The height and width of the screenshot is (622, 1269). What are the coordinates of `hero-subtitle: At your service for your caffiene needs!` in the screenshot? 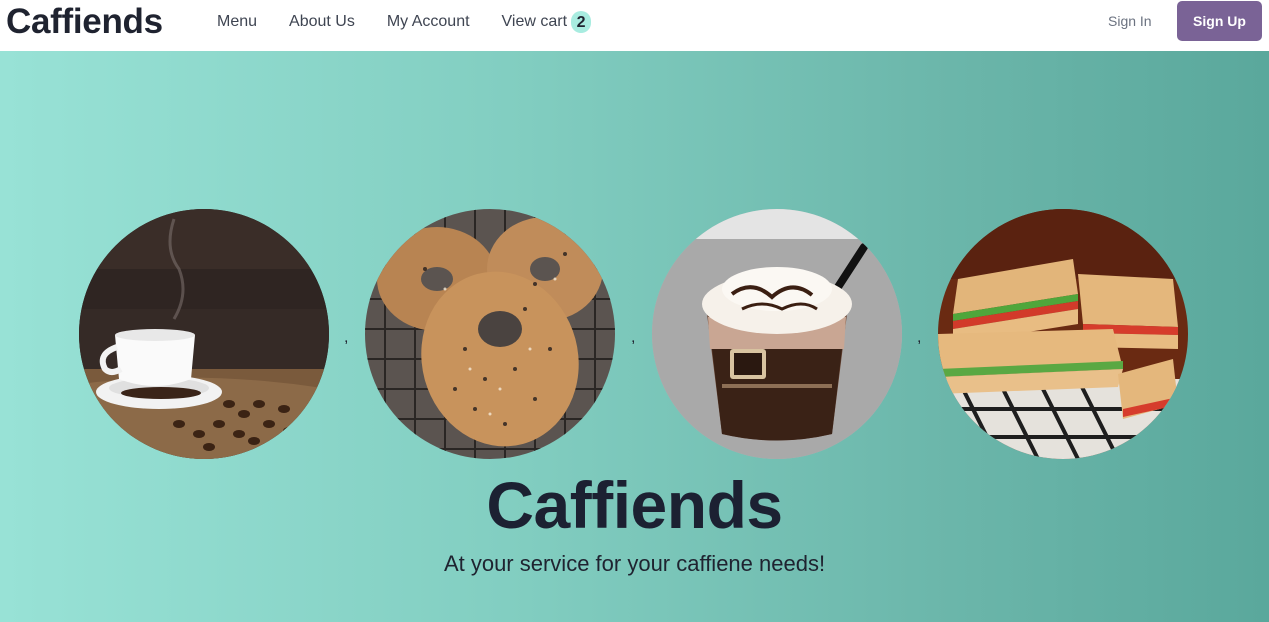 It's located at (634, 563).